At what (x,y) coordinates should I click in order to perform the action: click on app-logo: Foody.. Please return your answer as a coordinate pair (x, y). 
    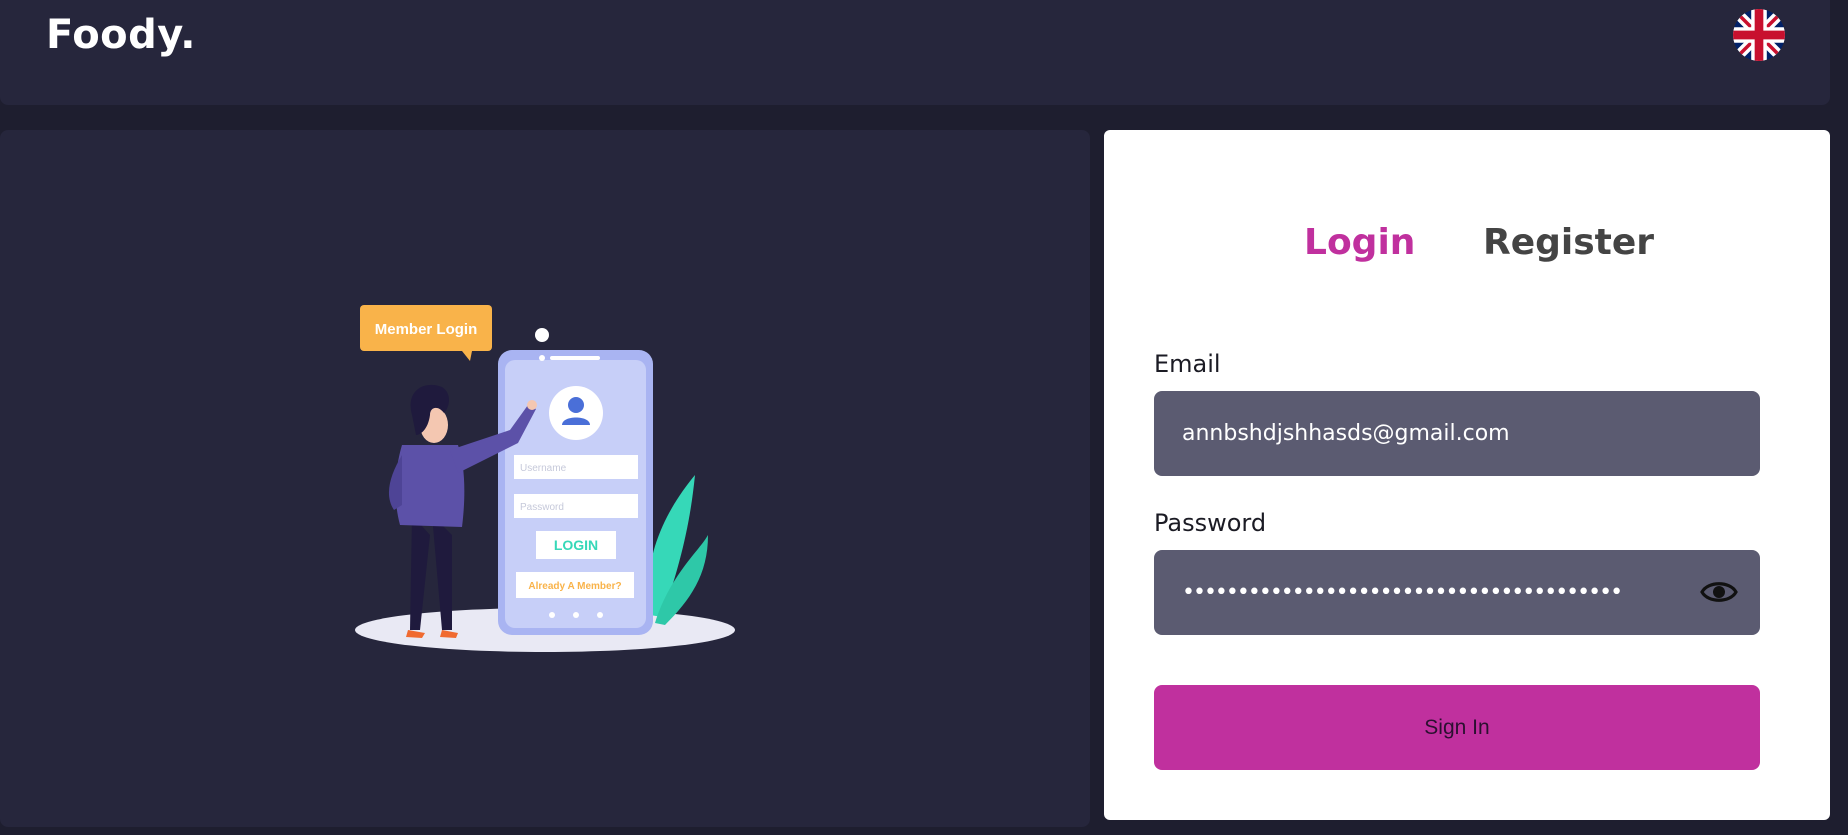
    Looking at the image, I should click on (121, 35).